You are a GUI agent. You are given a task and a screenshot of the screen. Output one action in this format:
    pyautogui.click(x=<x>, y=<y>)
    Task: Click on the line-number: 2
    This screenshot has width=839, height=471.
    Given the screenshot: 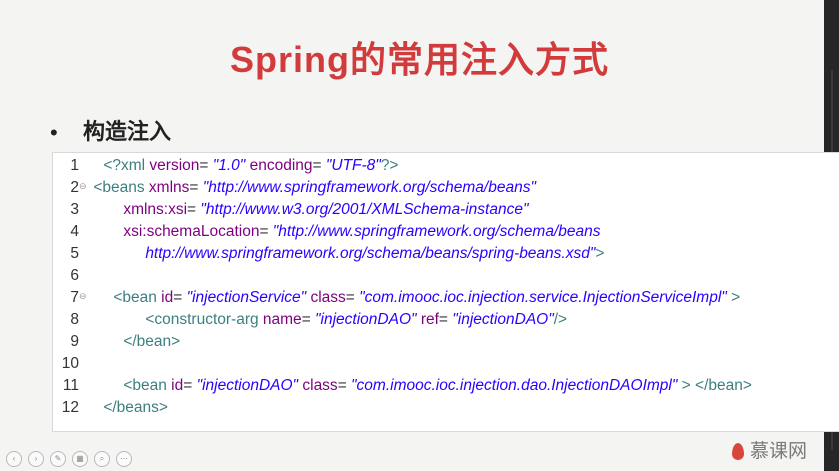 What is the action you would take?
    pyautogui.click(x=74, y=187)
    